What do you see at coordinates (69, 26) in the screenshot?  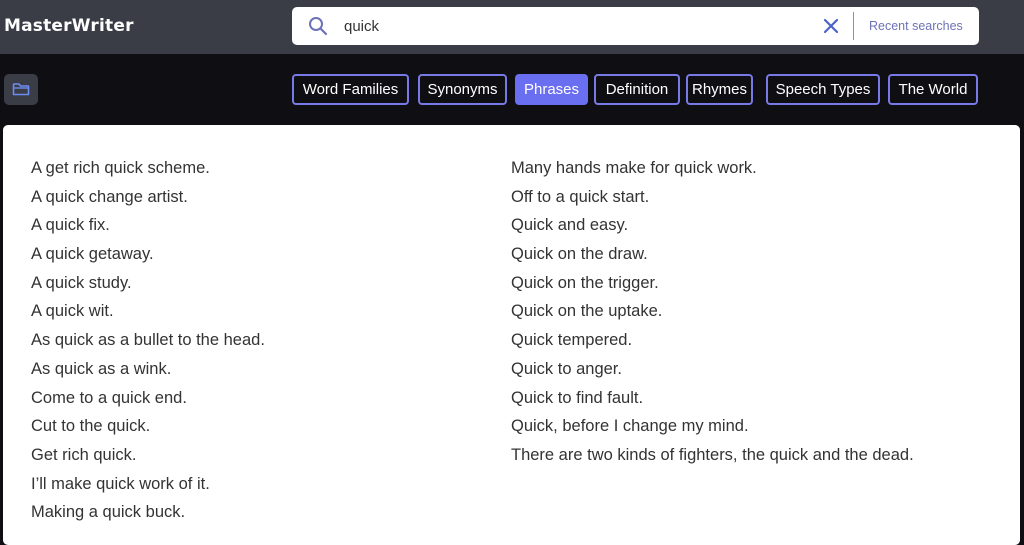 I see `app-logo: MasterWriter` at bounding box center [69, 26].